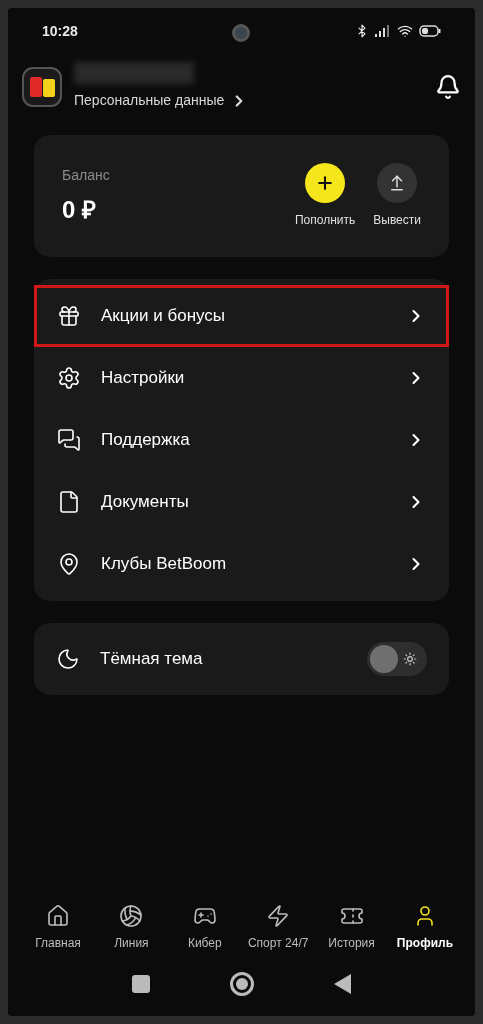 This screenshot has height=1024, width=483. Describe the element at coordinates (42, 86) in the screenshot. I see `logo-icon` at that location.